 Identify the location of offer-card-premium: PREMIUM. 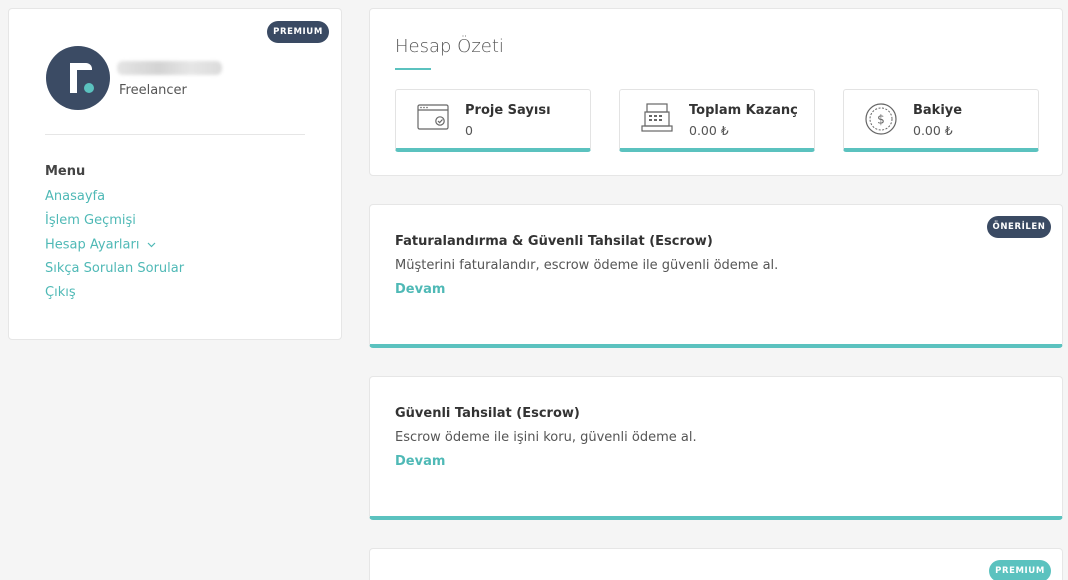
(716, 564).